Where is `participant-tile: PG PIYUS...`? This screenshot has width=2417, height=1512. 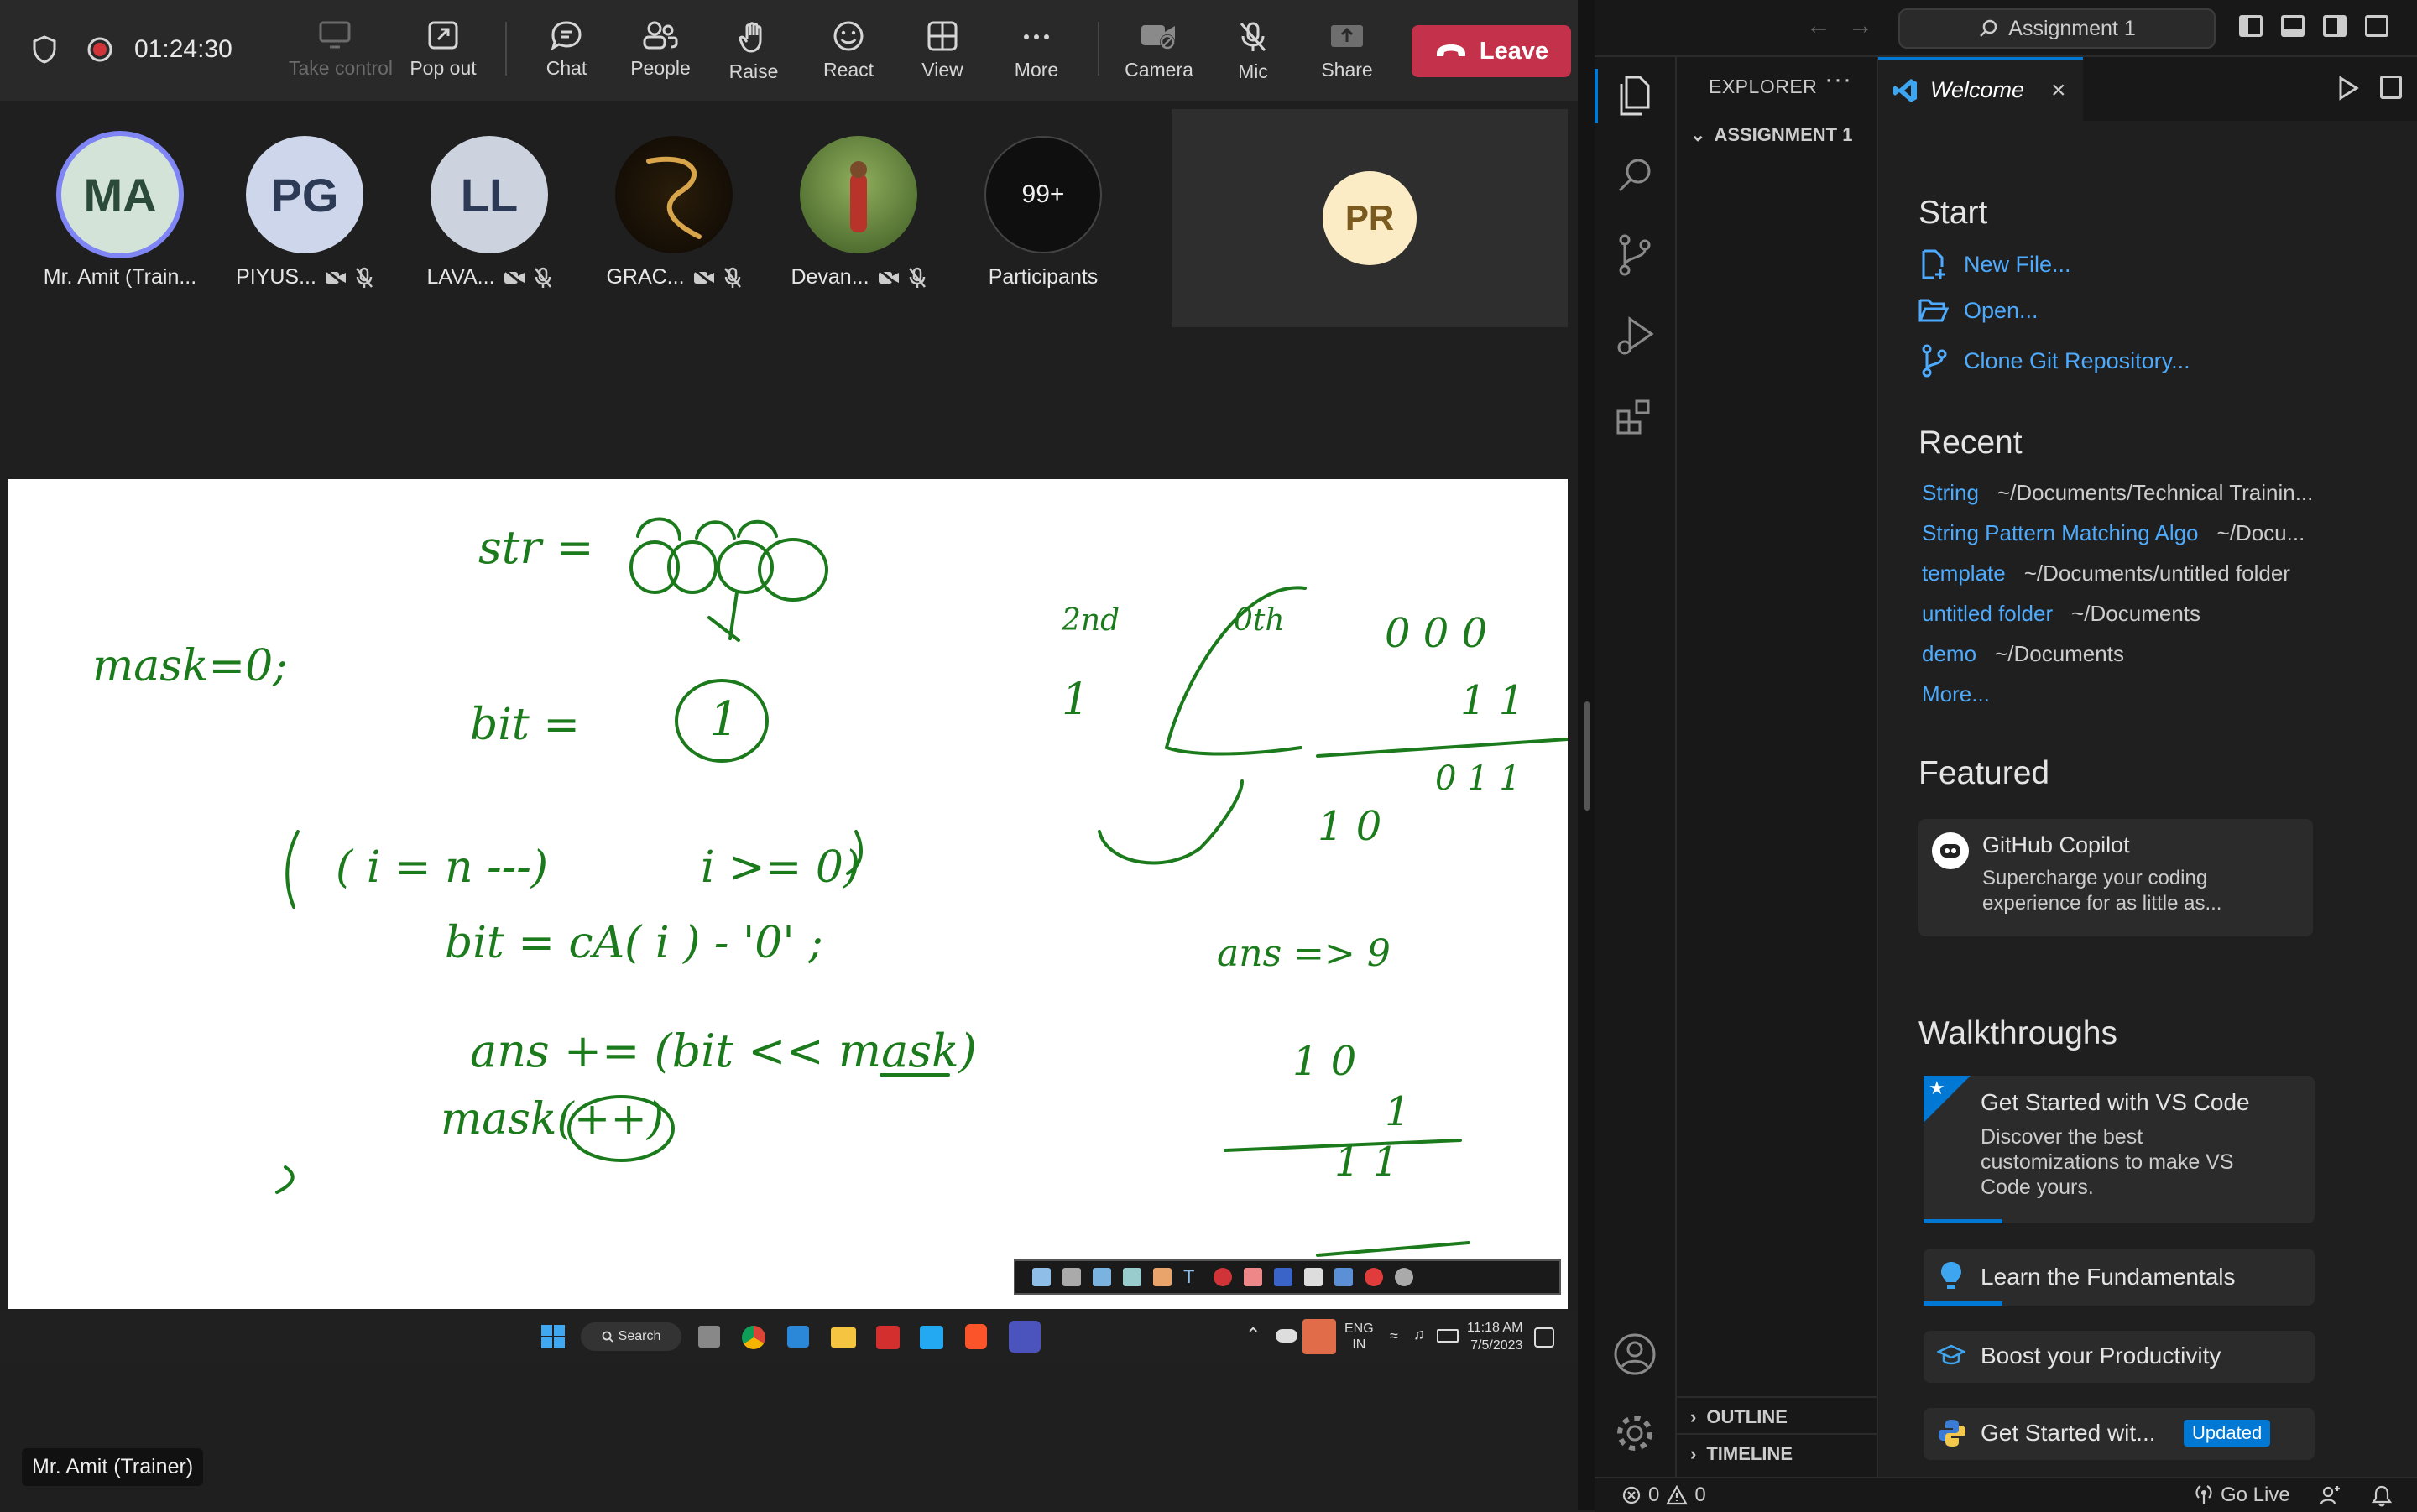
participant-tile: PG PIYUS... is located at coordinates (305, 212).